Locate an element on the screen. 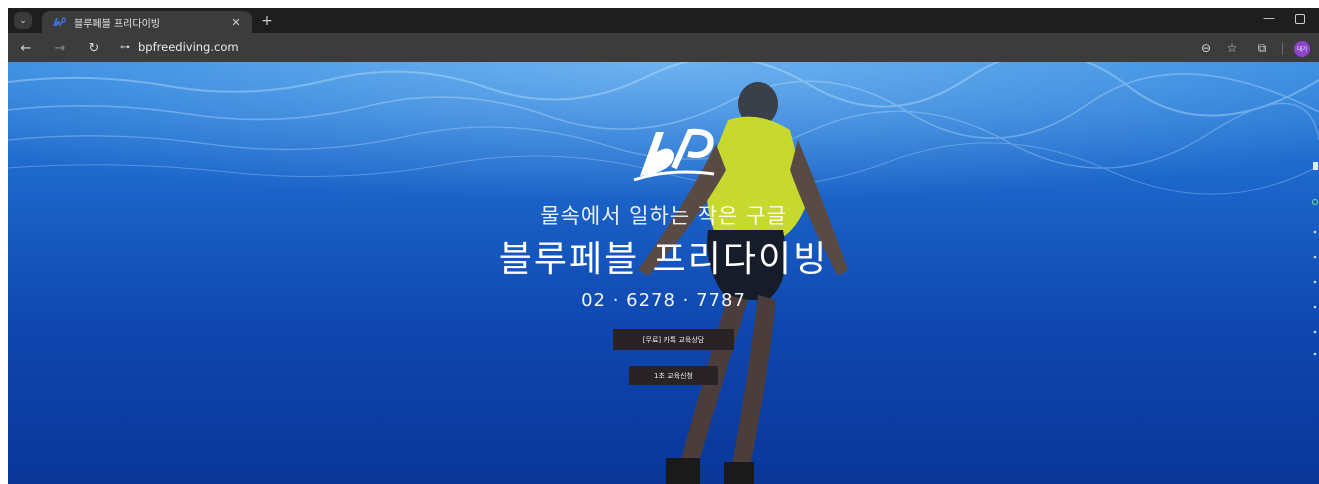 Image resolution: width=1319 pixels, height=484 pixels. hero-title: 블루페블 프리다이빙 is located at coordinates (663, 259).